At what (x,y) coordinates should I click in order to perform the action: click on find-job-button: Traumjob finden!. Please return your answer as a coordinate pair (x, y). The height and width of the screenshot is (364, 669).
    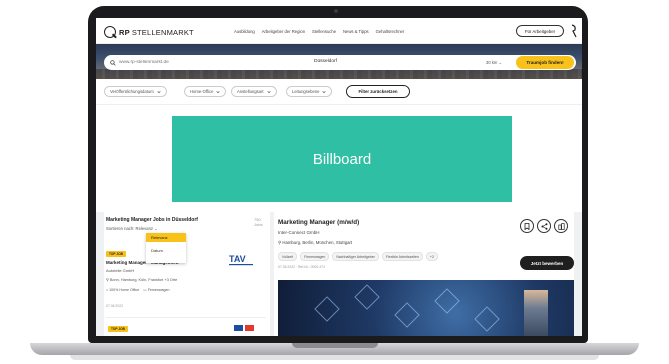
    Looking at the image, I should click on (545, 62).